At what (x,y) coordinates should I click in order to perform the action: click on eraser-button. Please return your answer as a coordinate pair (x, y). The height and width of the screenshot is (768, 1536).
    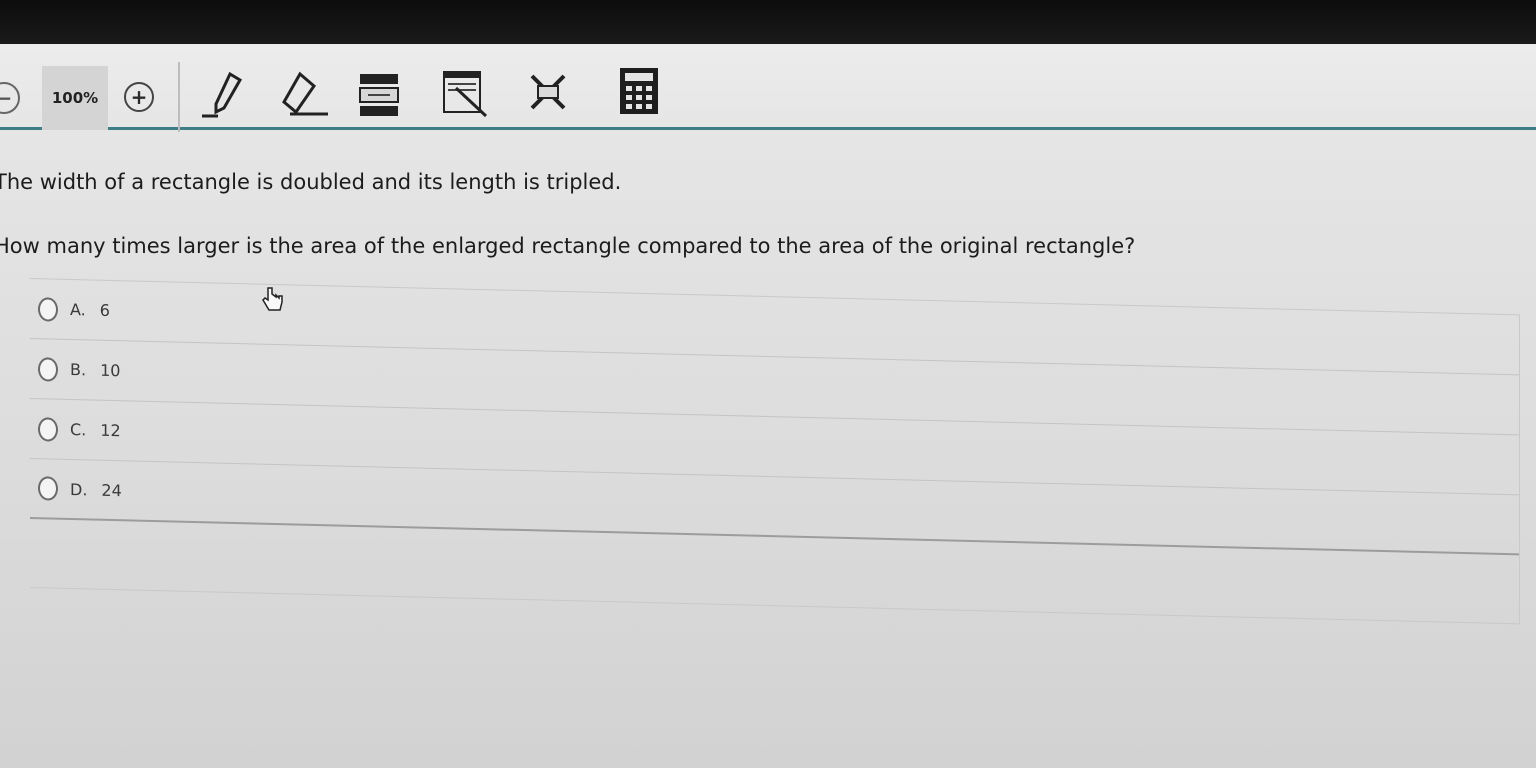
    Looking at the image, I should click on (304, 94).